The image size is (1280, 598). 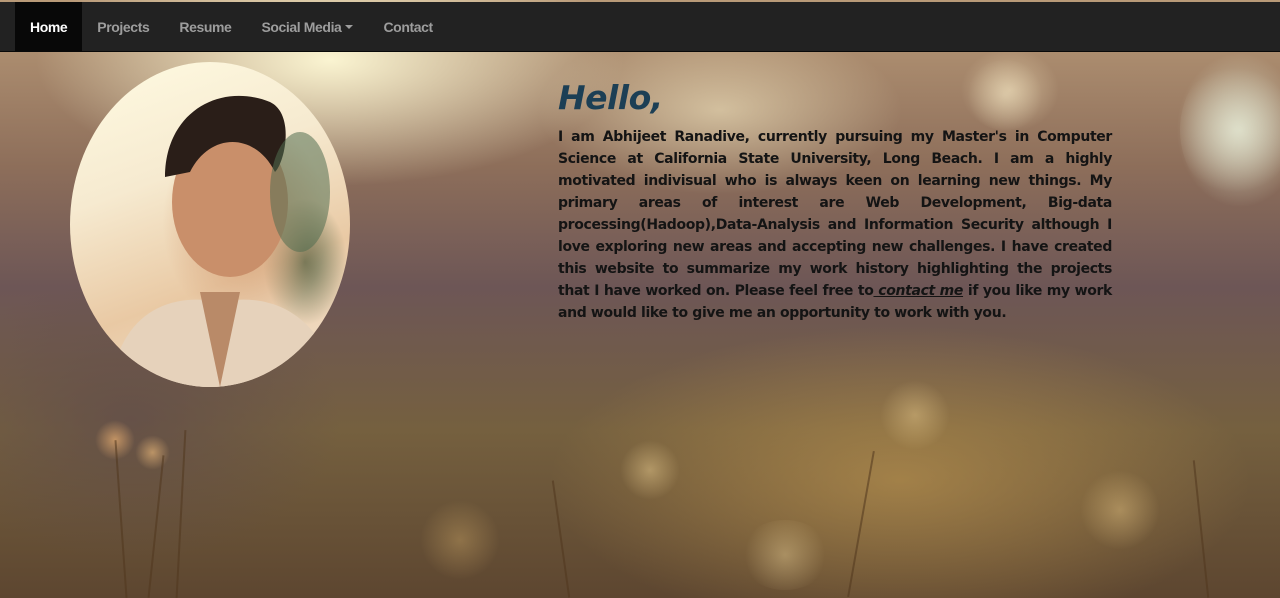 What do you see at coordinates (205, 27) in the screenshot?
I see `nav-resume: Resume` at bounding box center [205, 27].